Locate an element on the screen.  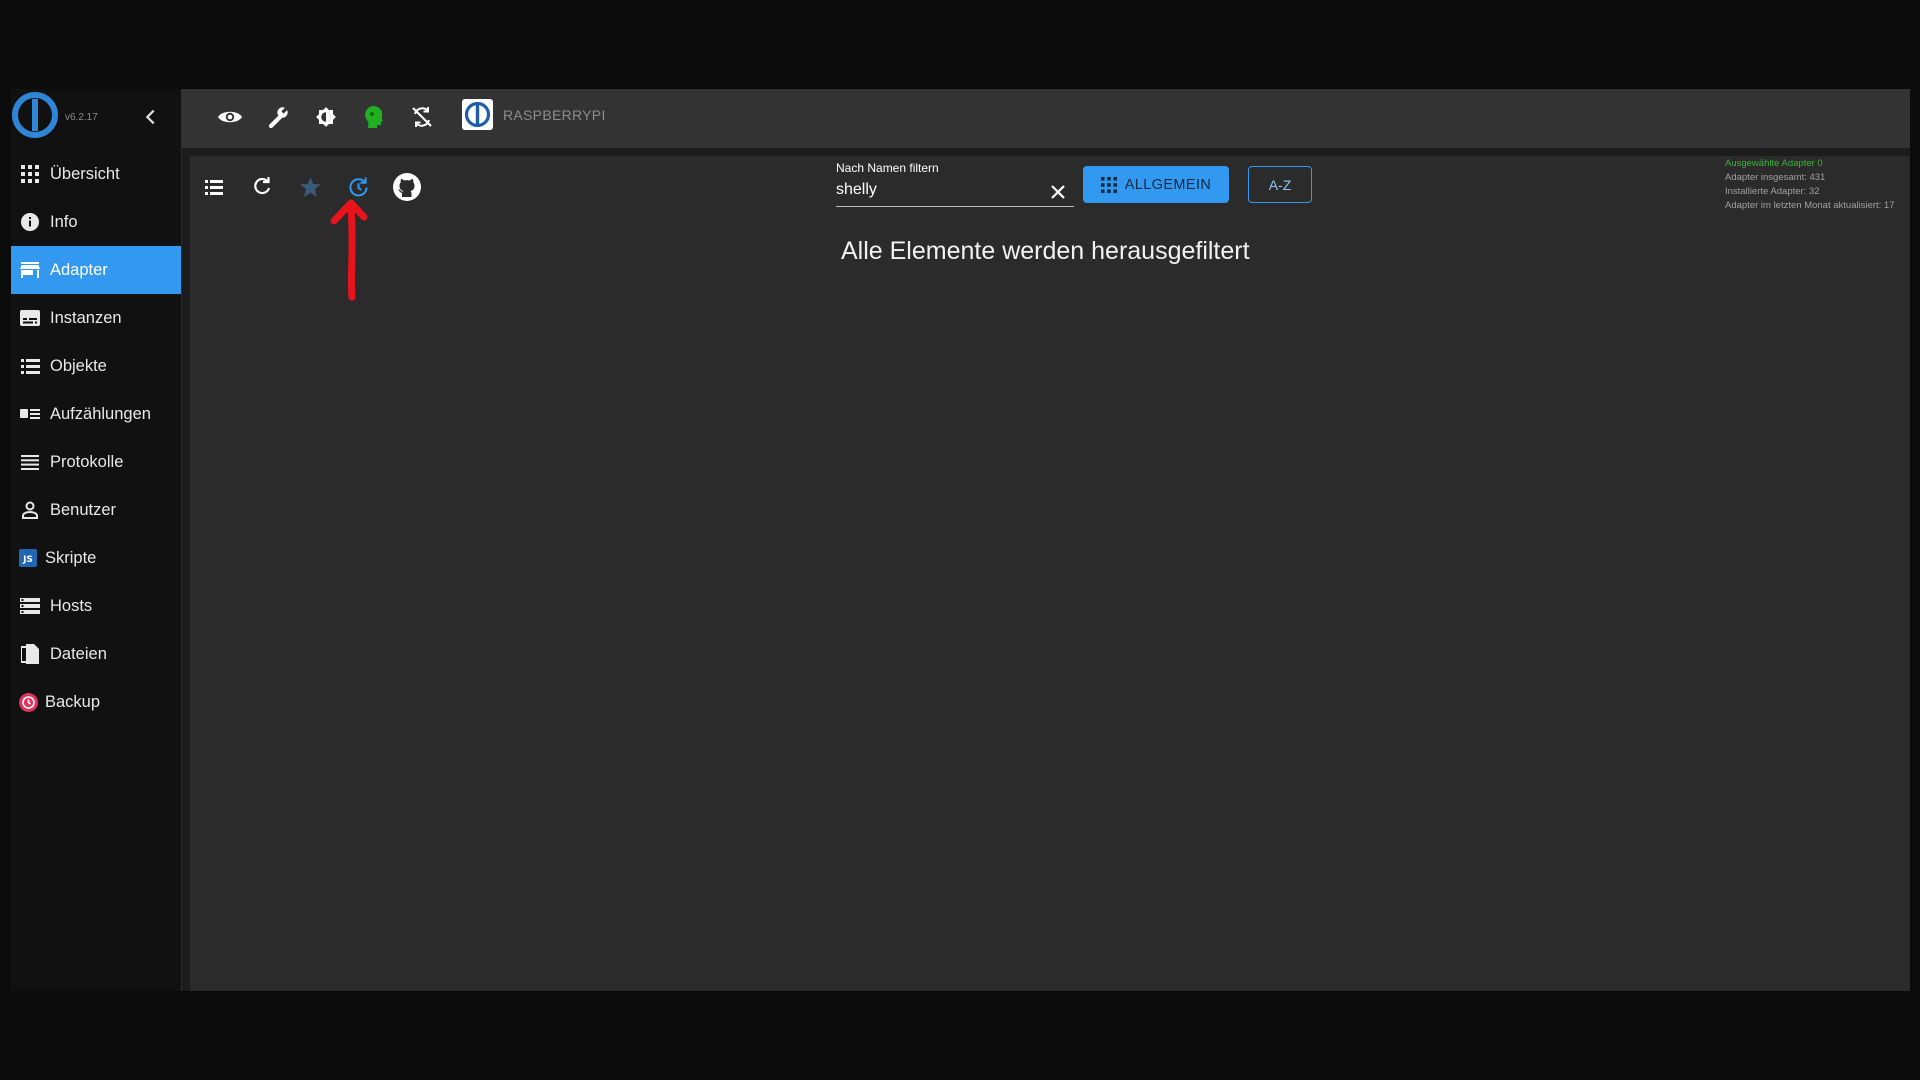
sidebar-item-backup: Backup is located at coordinates (96, 702).